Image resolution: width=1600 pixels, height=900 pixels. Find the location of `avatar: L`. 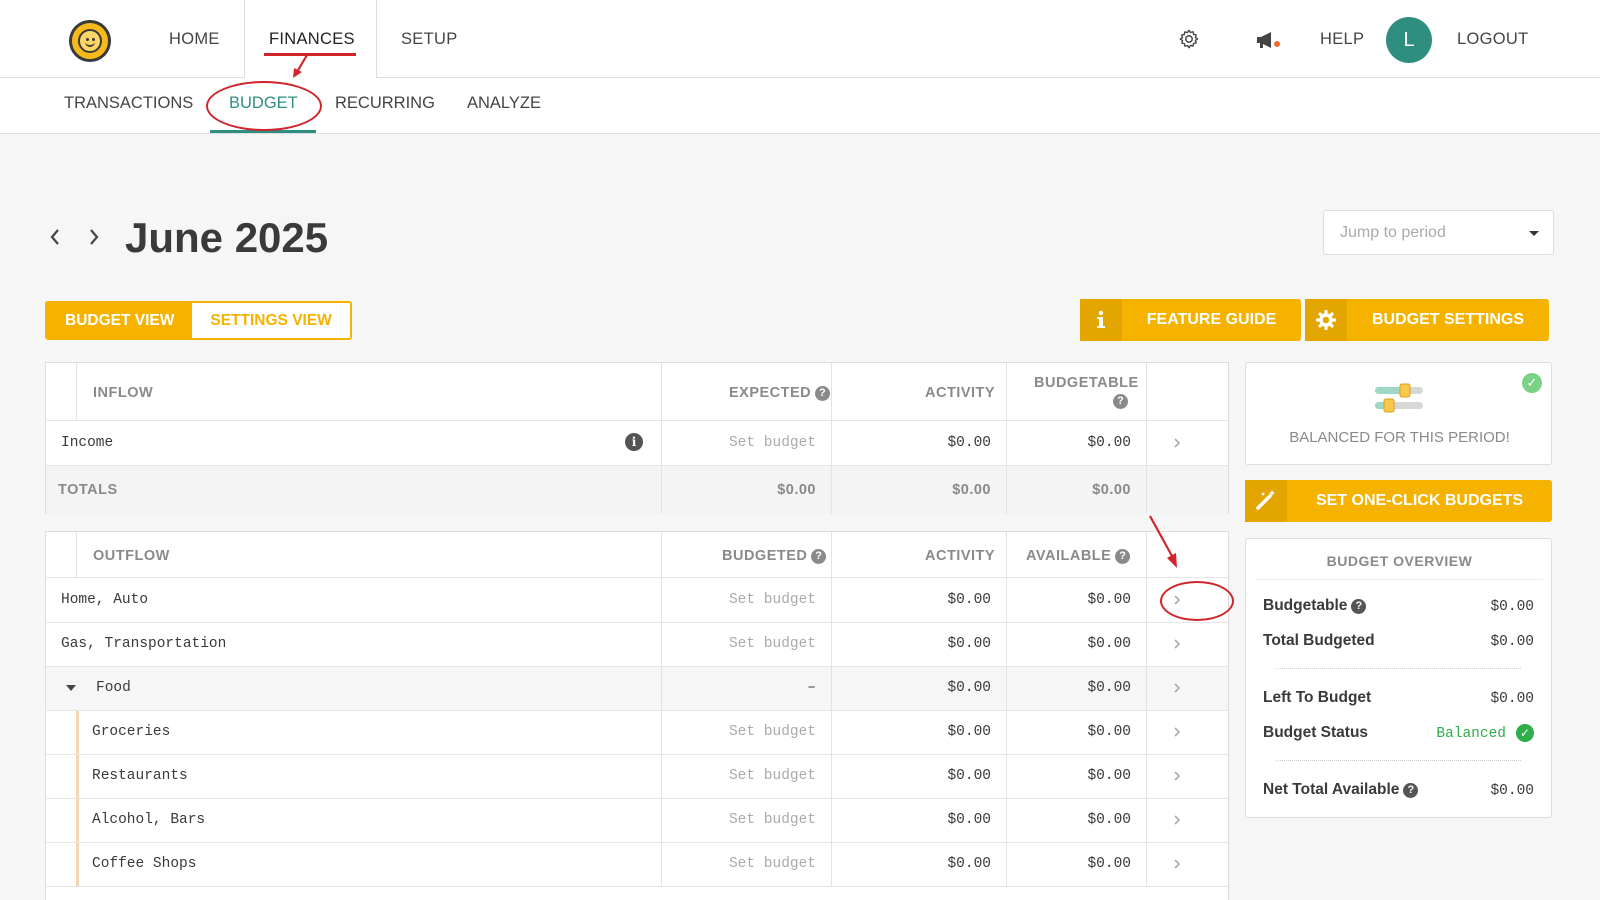

avatar: L is located at coordinates (1409, 40).